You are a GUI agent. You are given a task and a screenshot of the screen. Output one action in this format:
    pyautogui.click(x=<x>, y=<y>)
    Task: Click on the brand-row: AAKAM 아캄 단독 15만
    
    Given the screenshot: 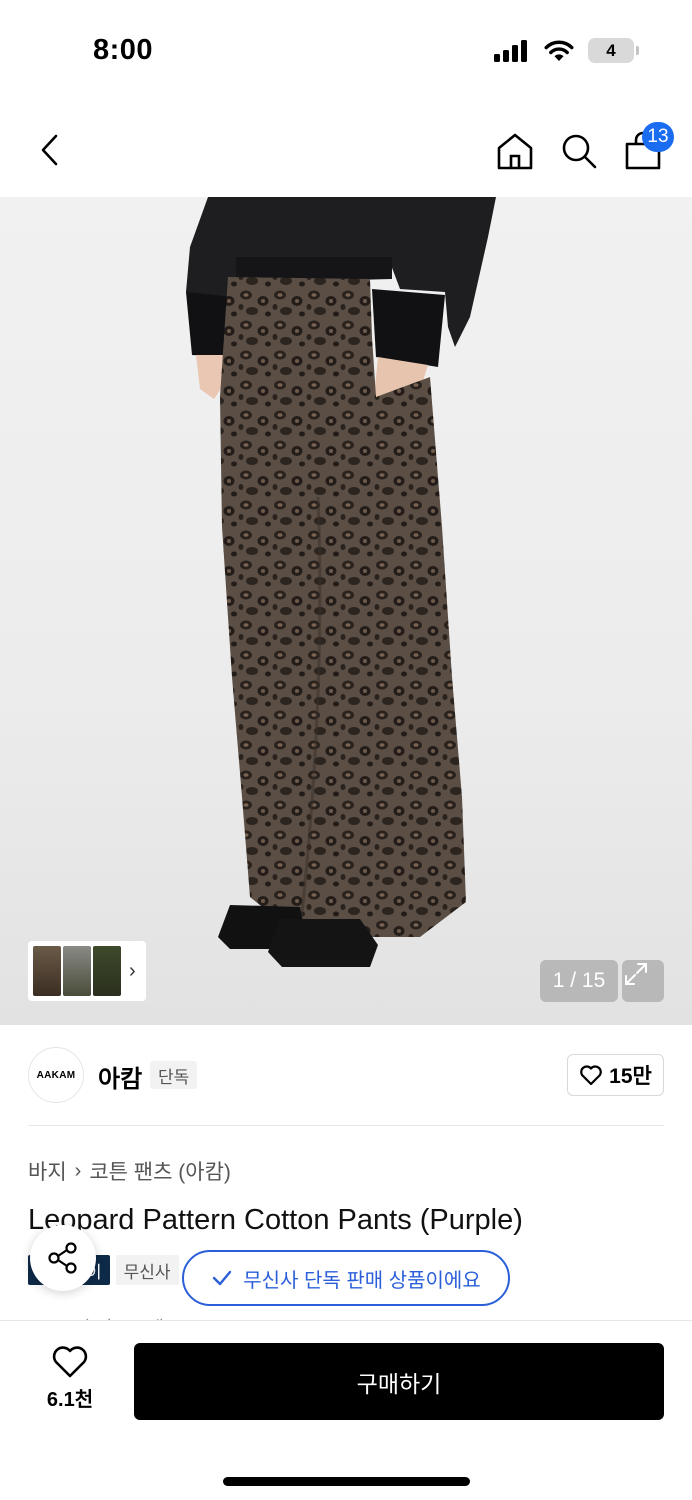 What is the action you would take?
    pyautogui.click(x=346, y=1075)
    